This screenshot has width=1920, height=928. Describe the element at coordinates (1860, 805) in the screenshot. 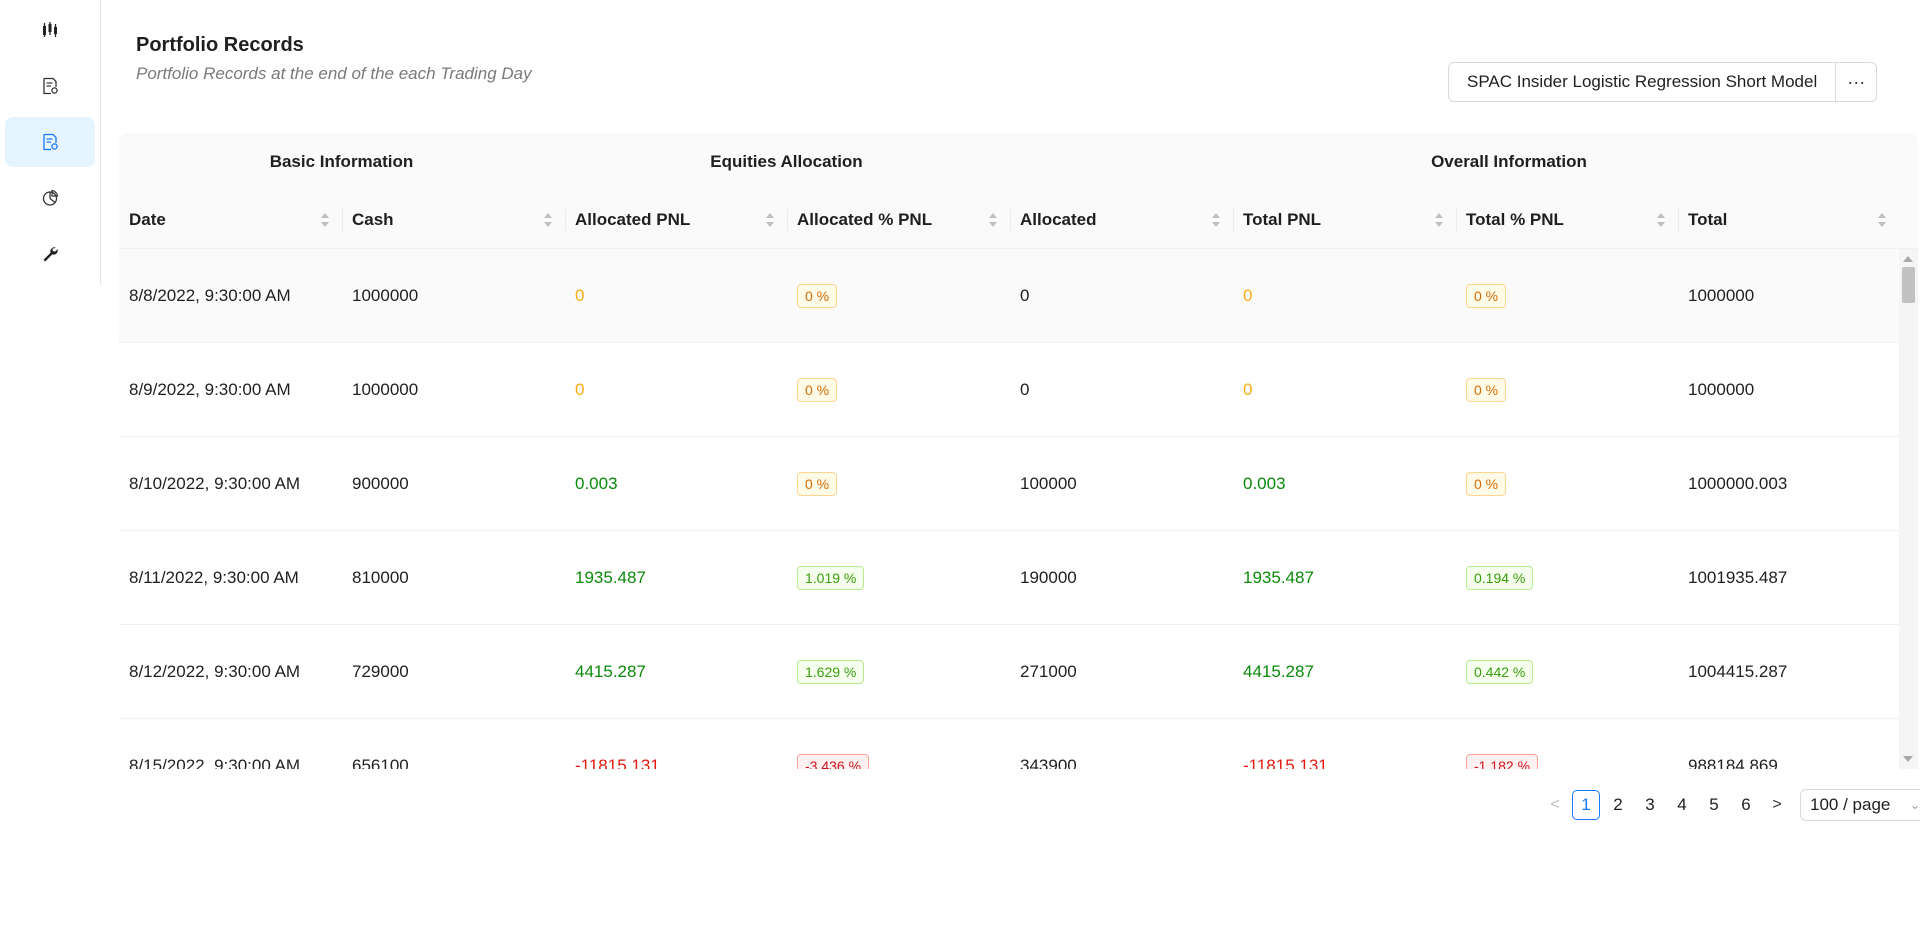

I see `page-size-select: 100 / page ⌄` at that location.